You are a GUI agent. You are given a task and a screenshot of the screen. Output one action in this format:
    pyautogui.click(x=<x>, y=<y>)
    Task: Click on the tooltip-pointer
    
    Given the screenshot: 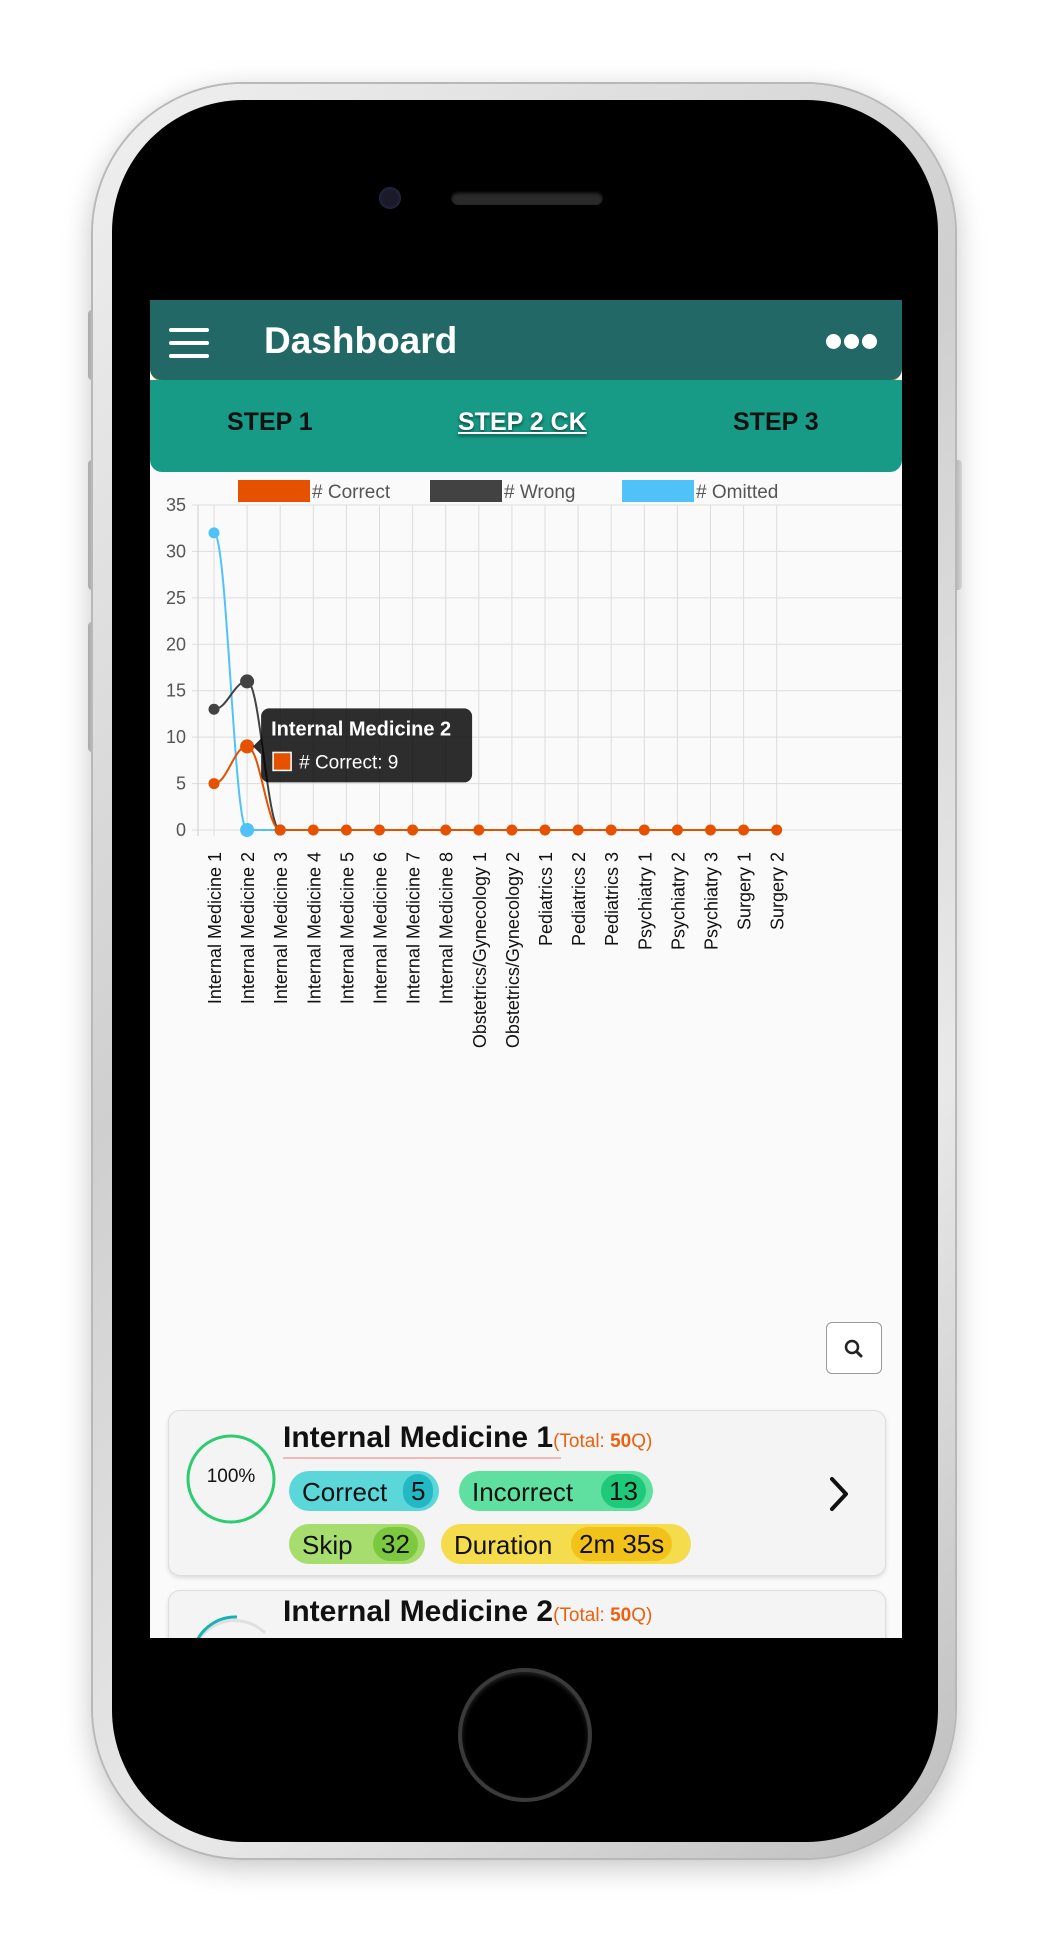 What is the action you would take?
    pyautogui.click(x=257, y=746)
    